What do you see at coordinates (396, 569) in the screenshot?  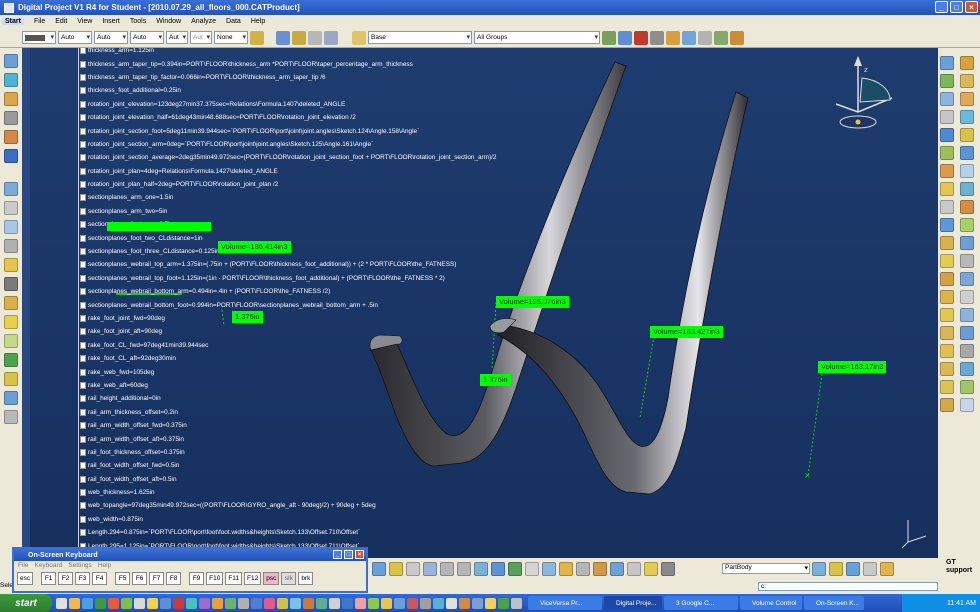 I see `fit-all-icon` at bounding box center [396, 569].